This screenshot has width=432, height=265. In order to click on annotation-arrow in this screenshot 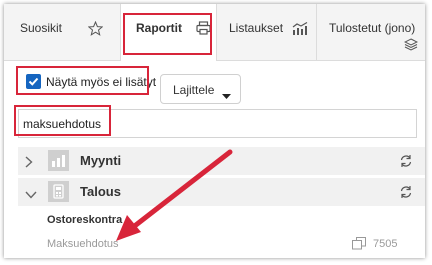, I will do `click(174, 195)`.